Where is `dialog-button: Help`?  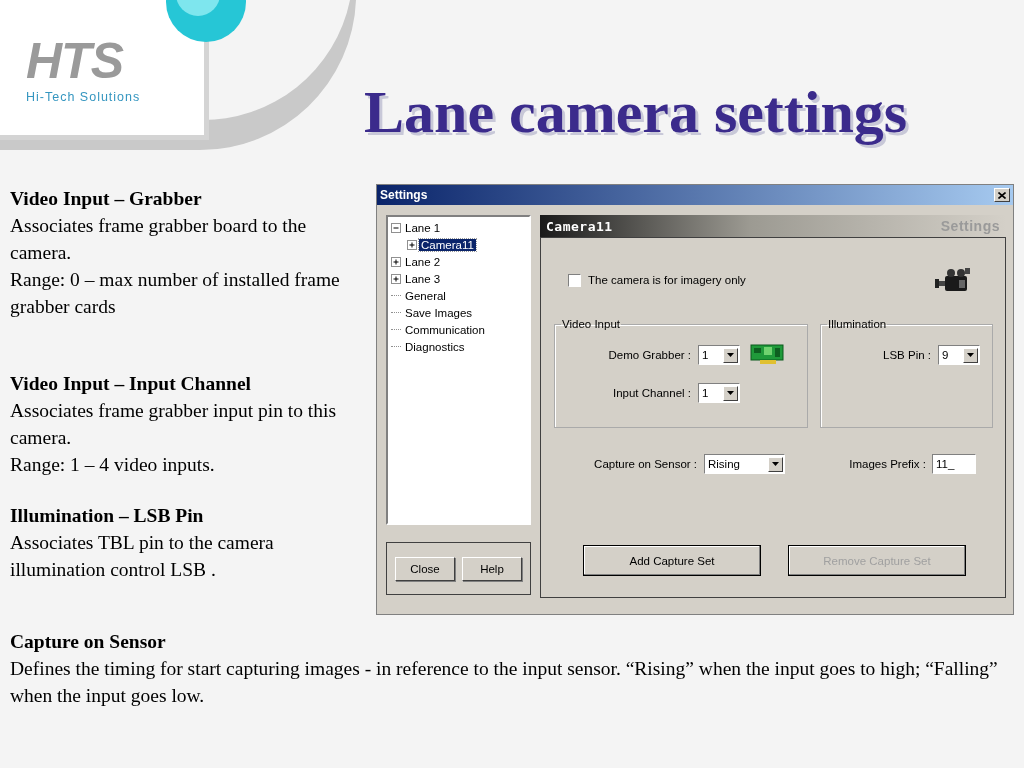 dialog-button: Help is located at coordinates (492, 568).